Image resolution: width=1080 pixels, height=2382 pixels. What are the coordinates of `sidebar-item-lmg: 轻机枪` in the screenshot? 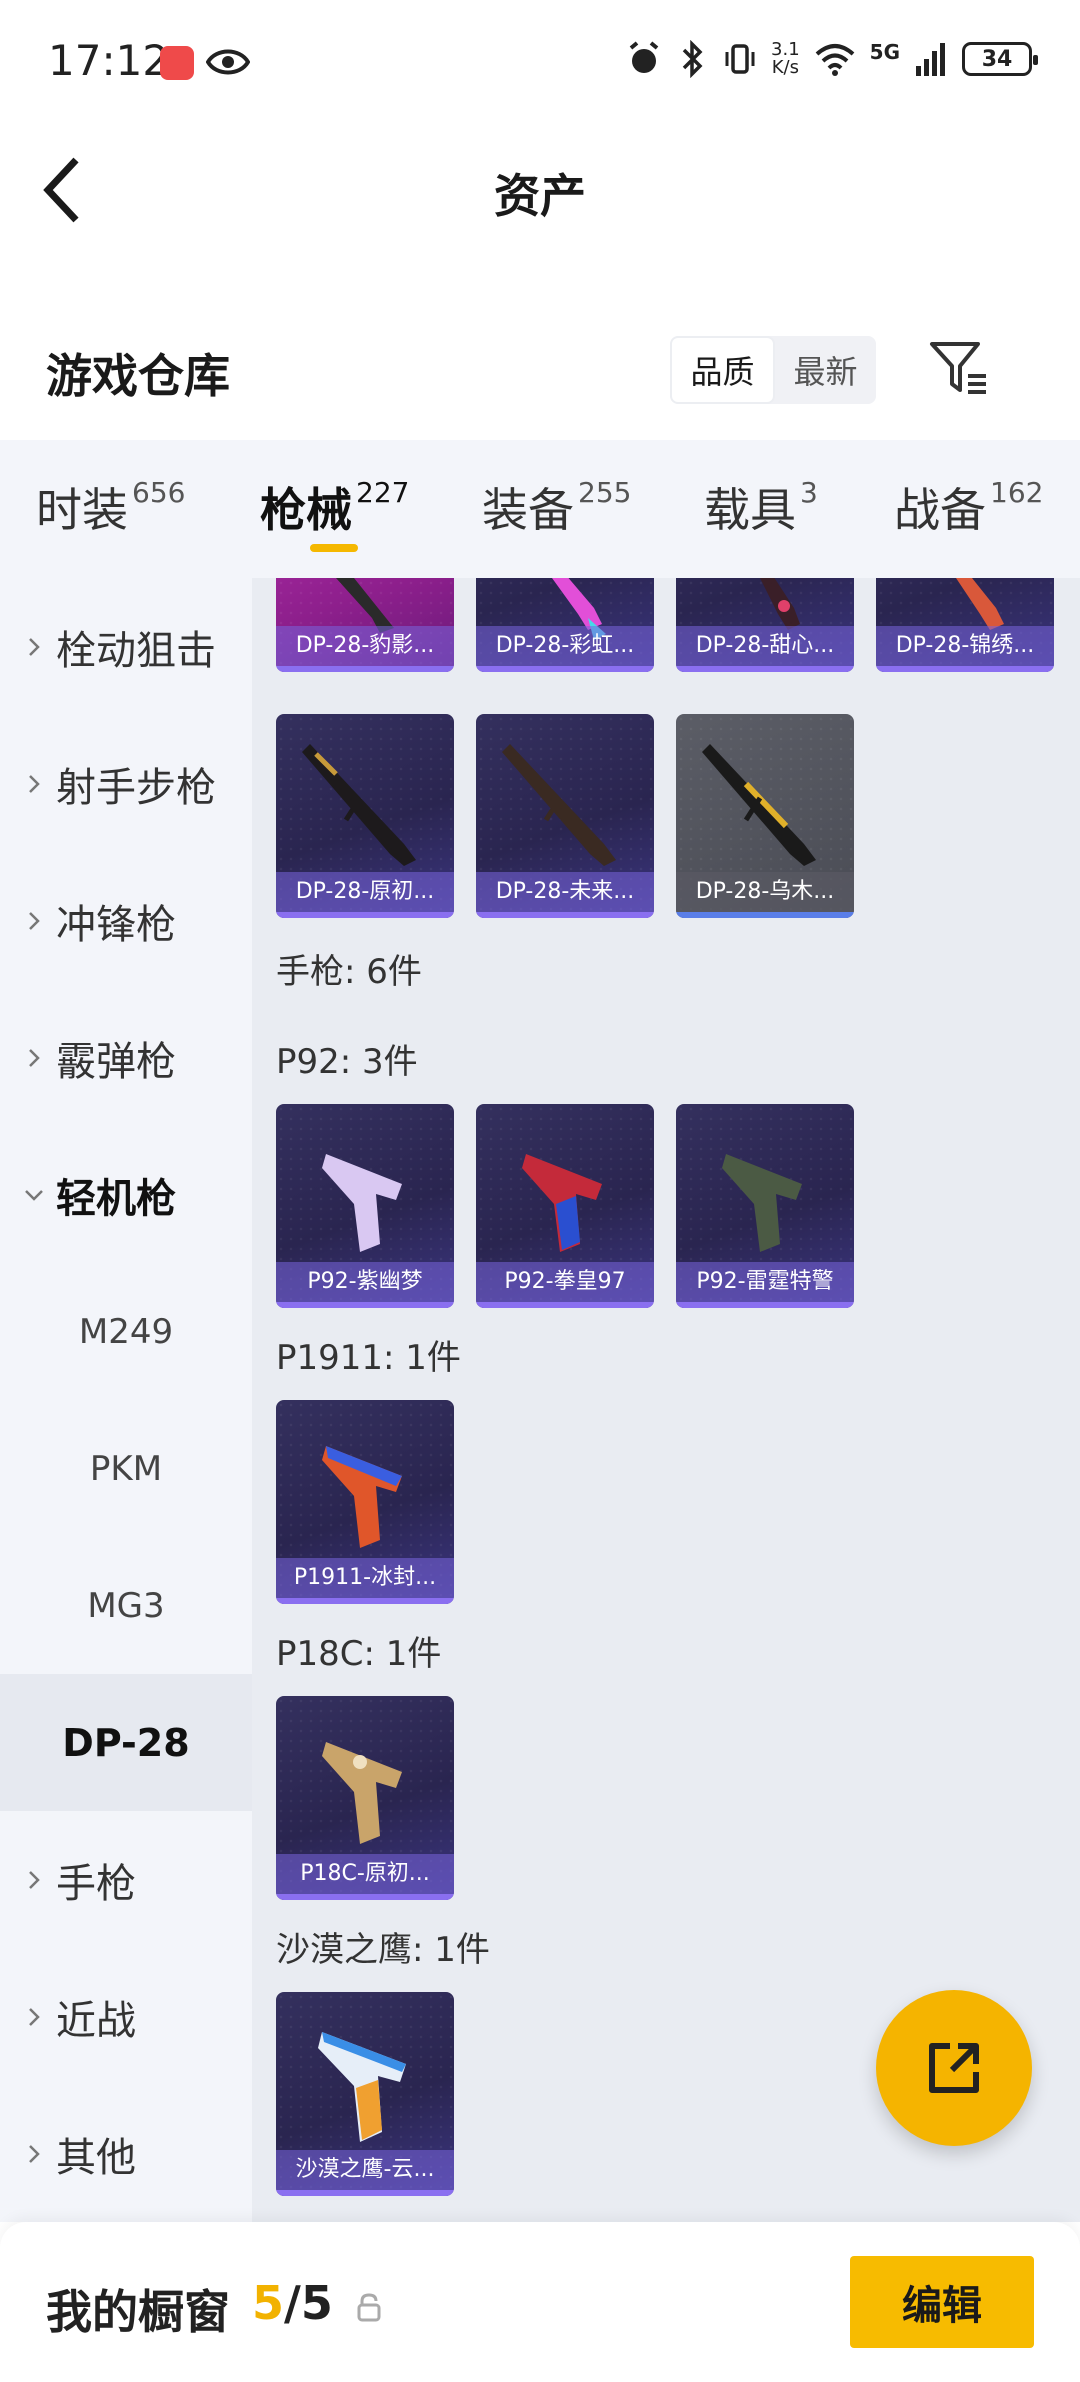 It's located at (126, 1194).